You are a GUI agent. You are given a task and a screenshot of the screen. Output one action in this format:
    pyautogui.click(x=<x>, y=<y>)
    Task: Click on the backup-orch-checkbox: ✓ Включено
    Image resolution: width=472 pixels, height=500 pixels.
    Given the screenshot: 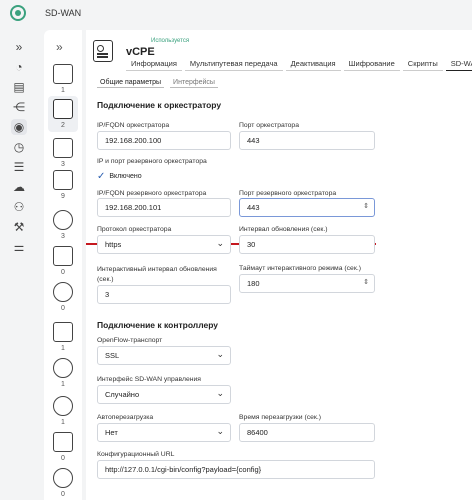 What is the action you would take?
    pyautogui.click(x=119, y=176)
    